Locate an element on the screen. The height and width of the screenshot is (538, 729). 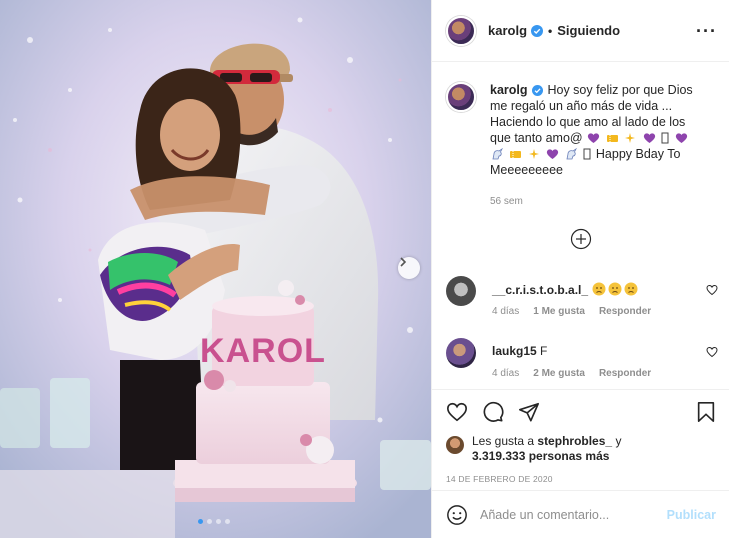
comment-likes: 2 Me gusta is located at coordinates (559, 373).